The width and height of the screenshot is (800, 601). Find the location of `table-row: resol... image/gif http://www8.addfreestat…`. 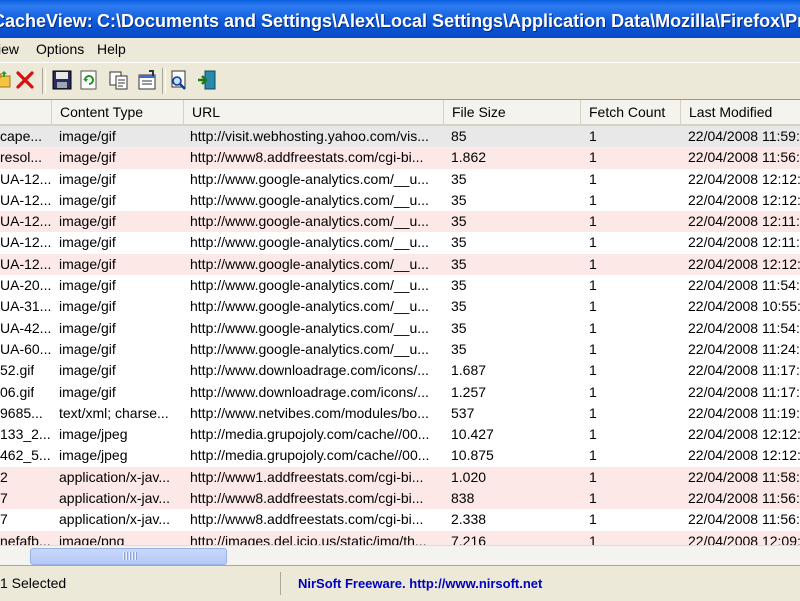

table-row: resol... image/gif http://www8.addfreestat… is located at coordinates (400, 158).